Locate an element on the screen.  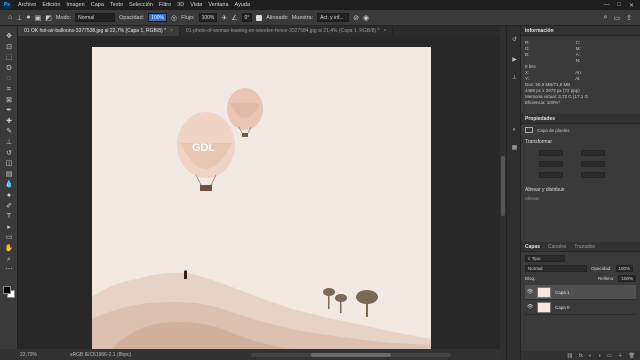
swatches-icon: ▦ is located at coordinates (514, 148).